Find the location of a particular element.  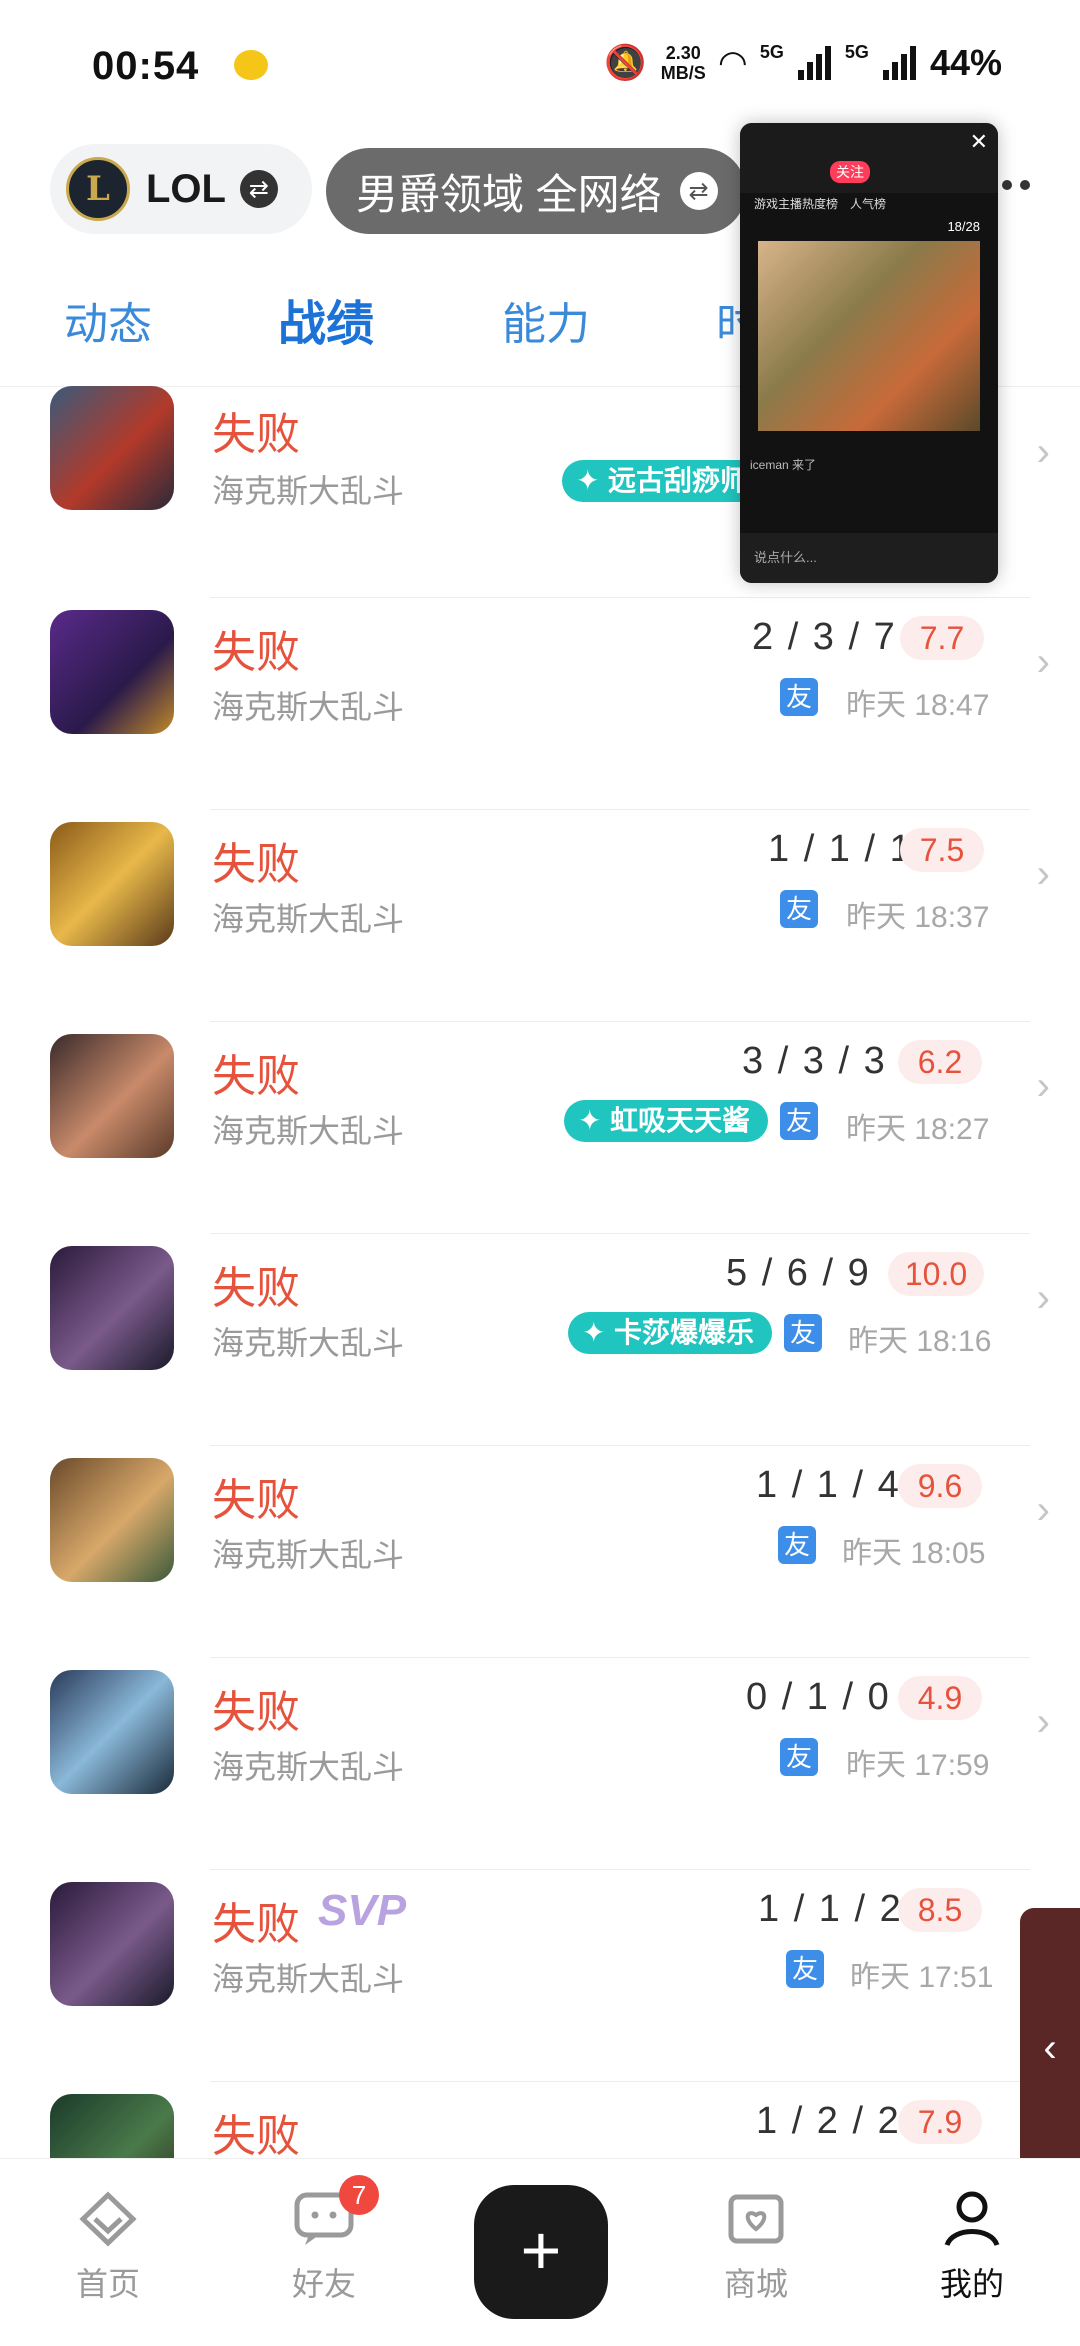

tab-feed: 动态 is located at coordinates (108, 320).